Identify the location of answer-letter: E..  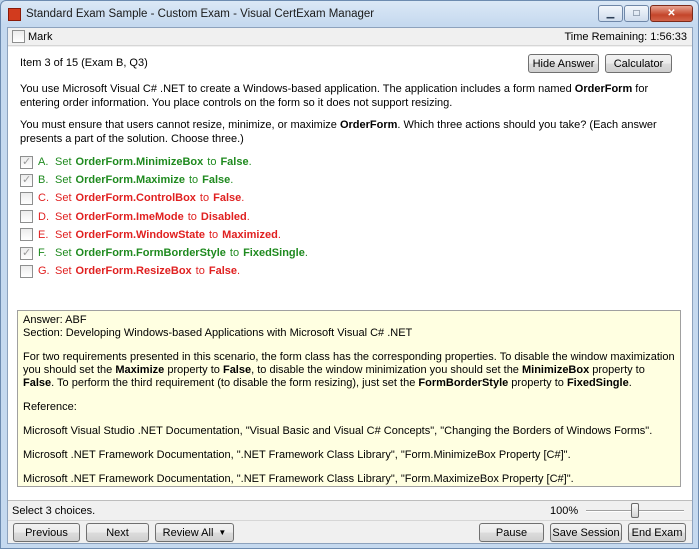
(43, 234).